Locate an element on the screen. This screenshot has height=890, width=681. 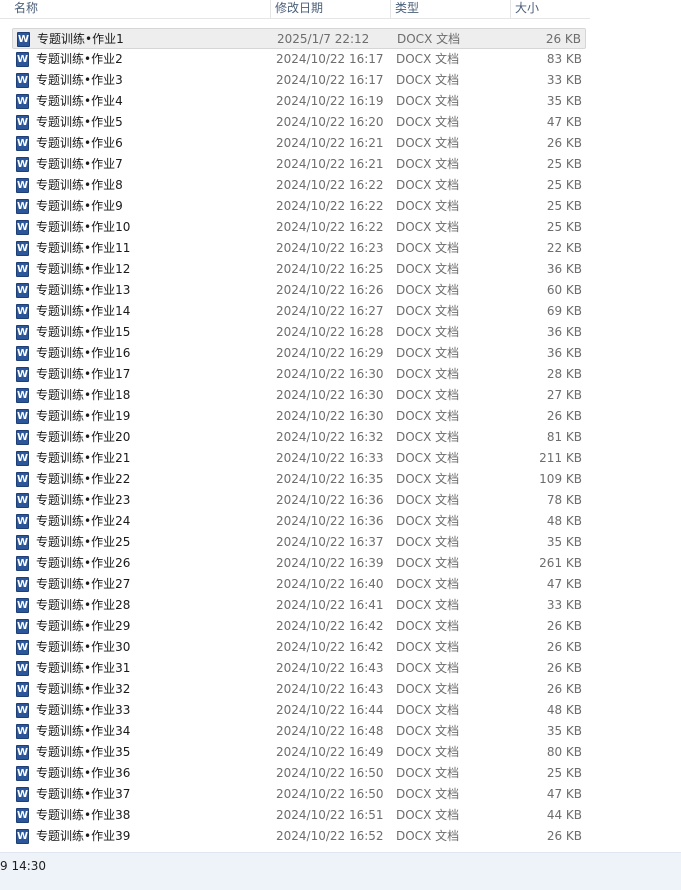
file-name: 专题训练•作业2 is located at coordinates (79, 59).